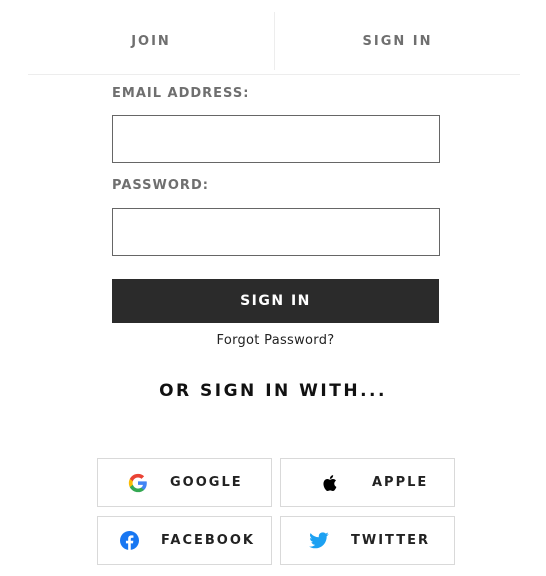 The width and height of the screenshot is (546, 576). I want to click on forgot-password-link: Forgot Password?, so click(275, 340).